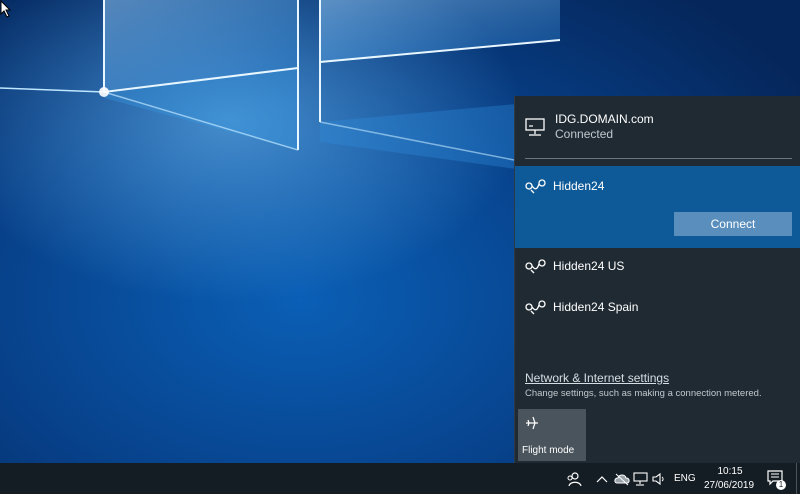 This screenshot has width=800, height=494. What do you see at coordinates (796, 478) in the screenshot?
I see `show-desktop-strip` at bounding box center [796, 478].